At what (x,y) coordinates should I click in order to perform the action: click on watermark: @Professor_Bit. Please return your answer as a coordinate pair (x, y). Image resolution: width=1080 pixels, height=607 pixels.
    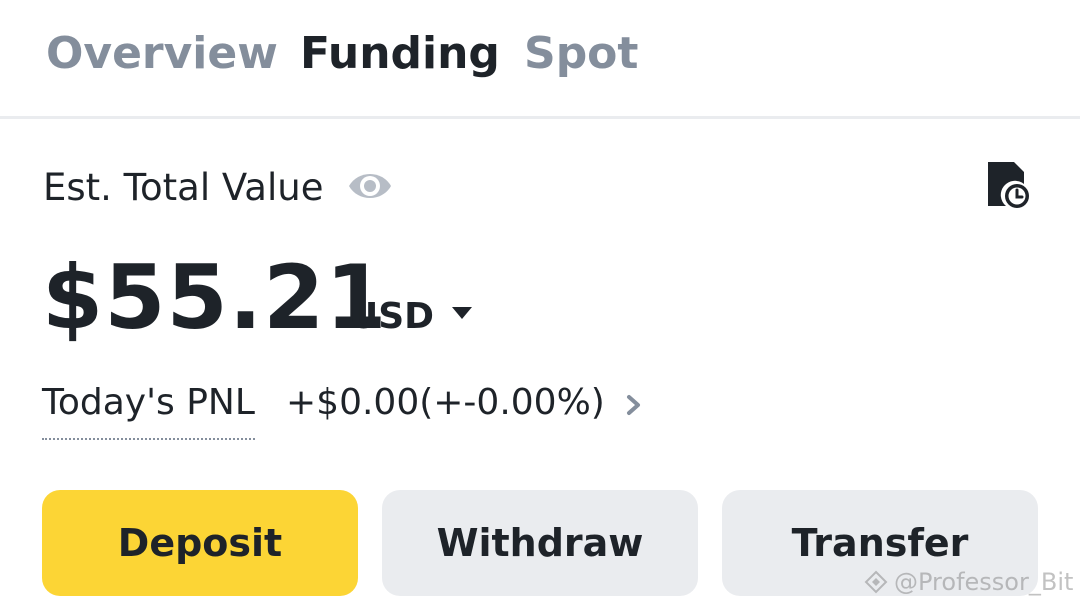
    Looking at the image, I should click on (968, 582).